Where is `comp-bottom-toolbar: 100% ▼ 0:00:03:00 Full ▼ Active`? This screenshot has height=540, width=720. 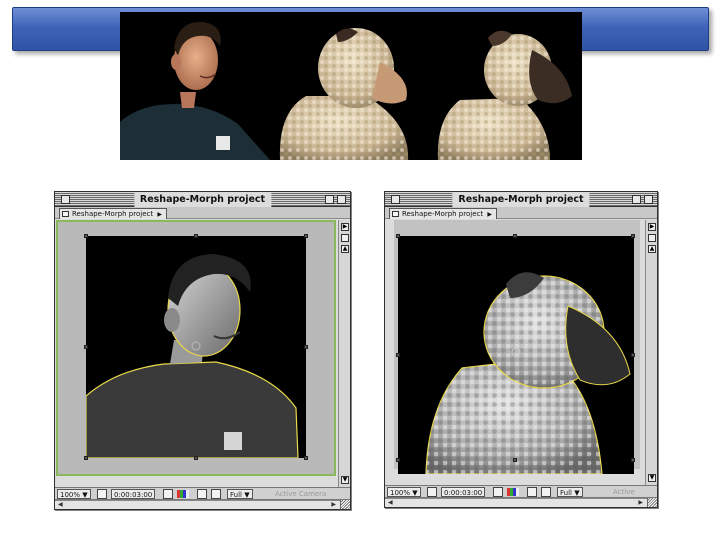
comp-bottom-toolbar: 100% ▼ 0:00:03:00 Full ▼ Active is located at coordinates (521, 491).